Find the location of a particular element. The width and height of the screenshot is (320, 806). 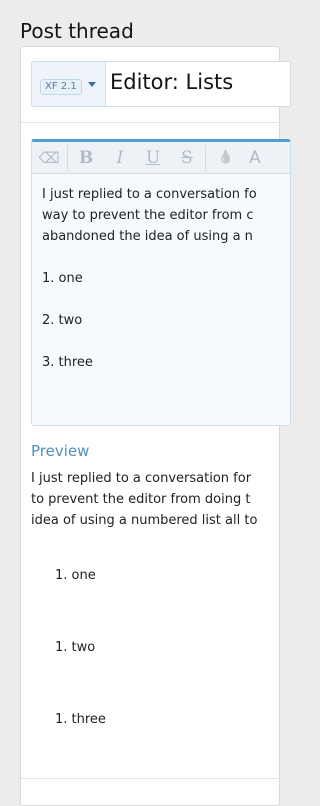

font-size-icon: A is located at coordinates (255, 158).